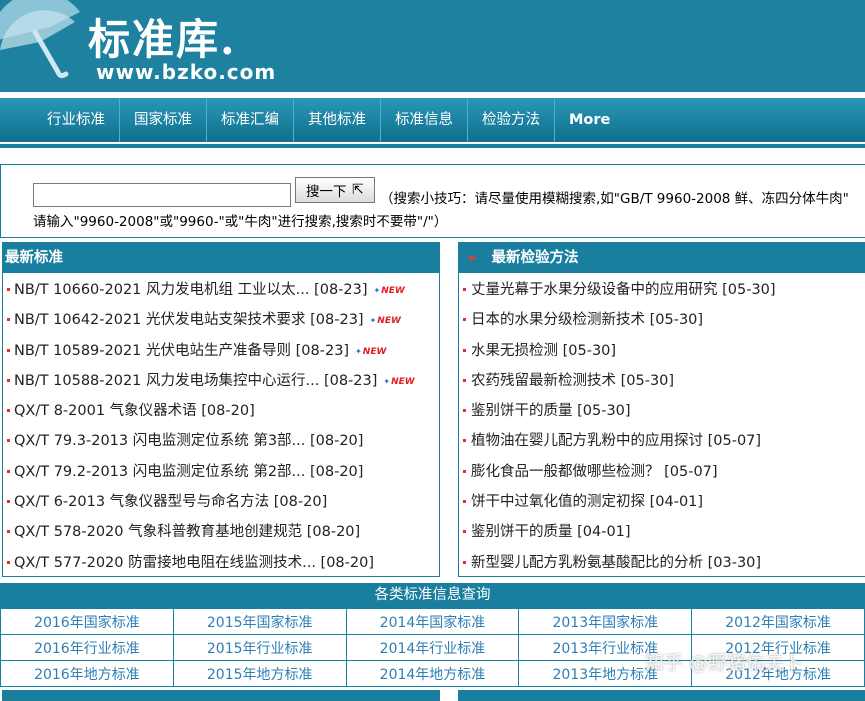 This screenshot has width=865, height=701. What do you see at coordinates (337, 120) in the screenshot?
I see `nav-item-other-standards: 其他标准` at bounding box center [337, 120].